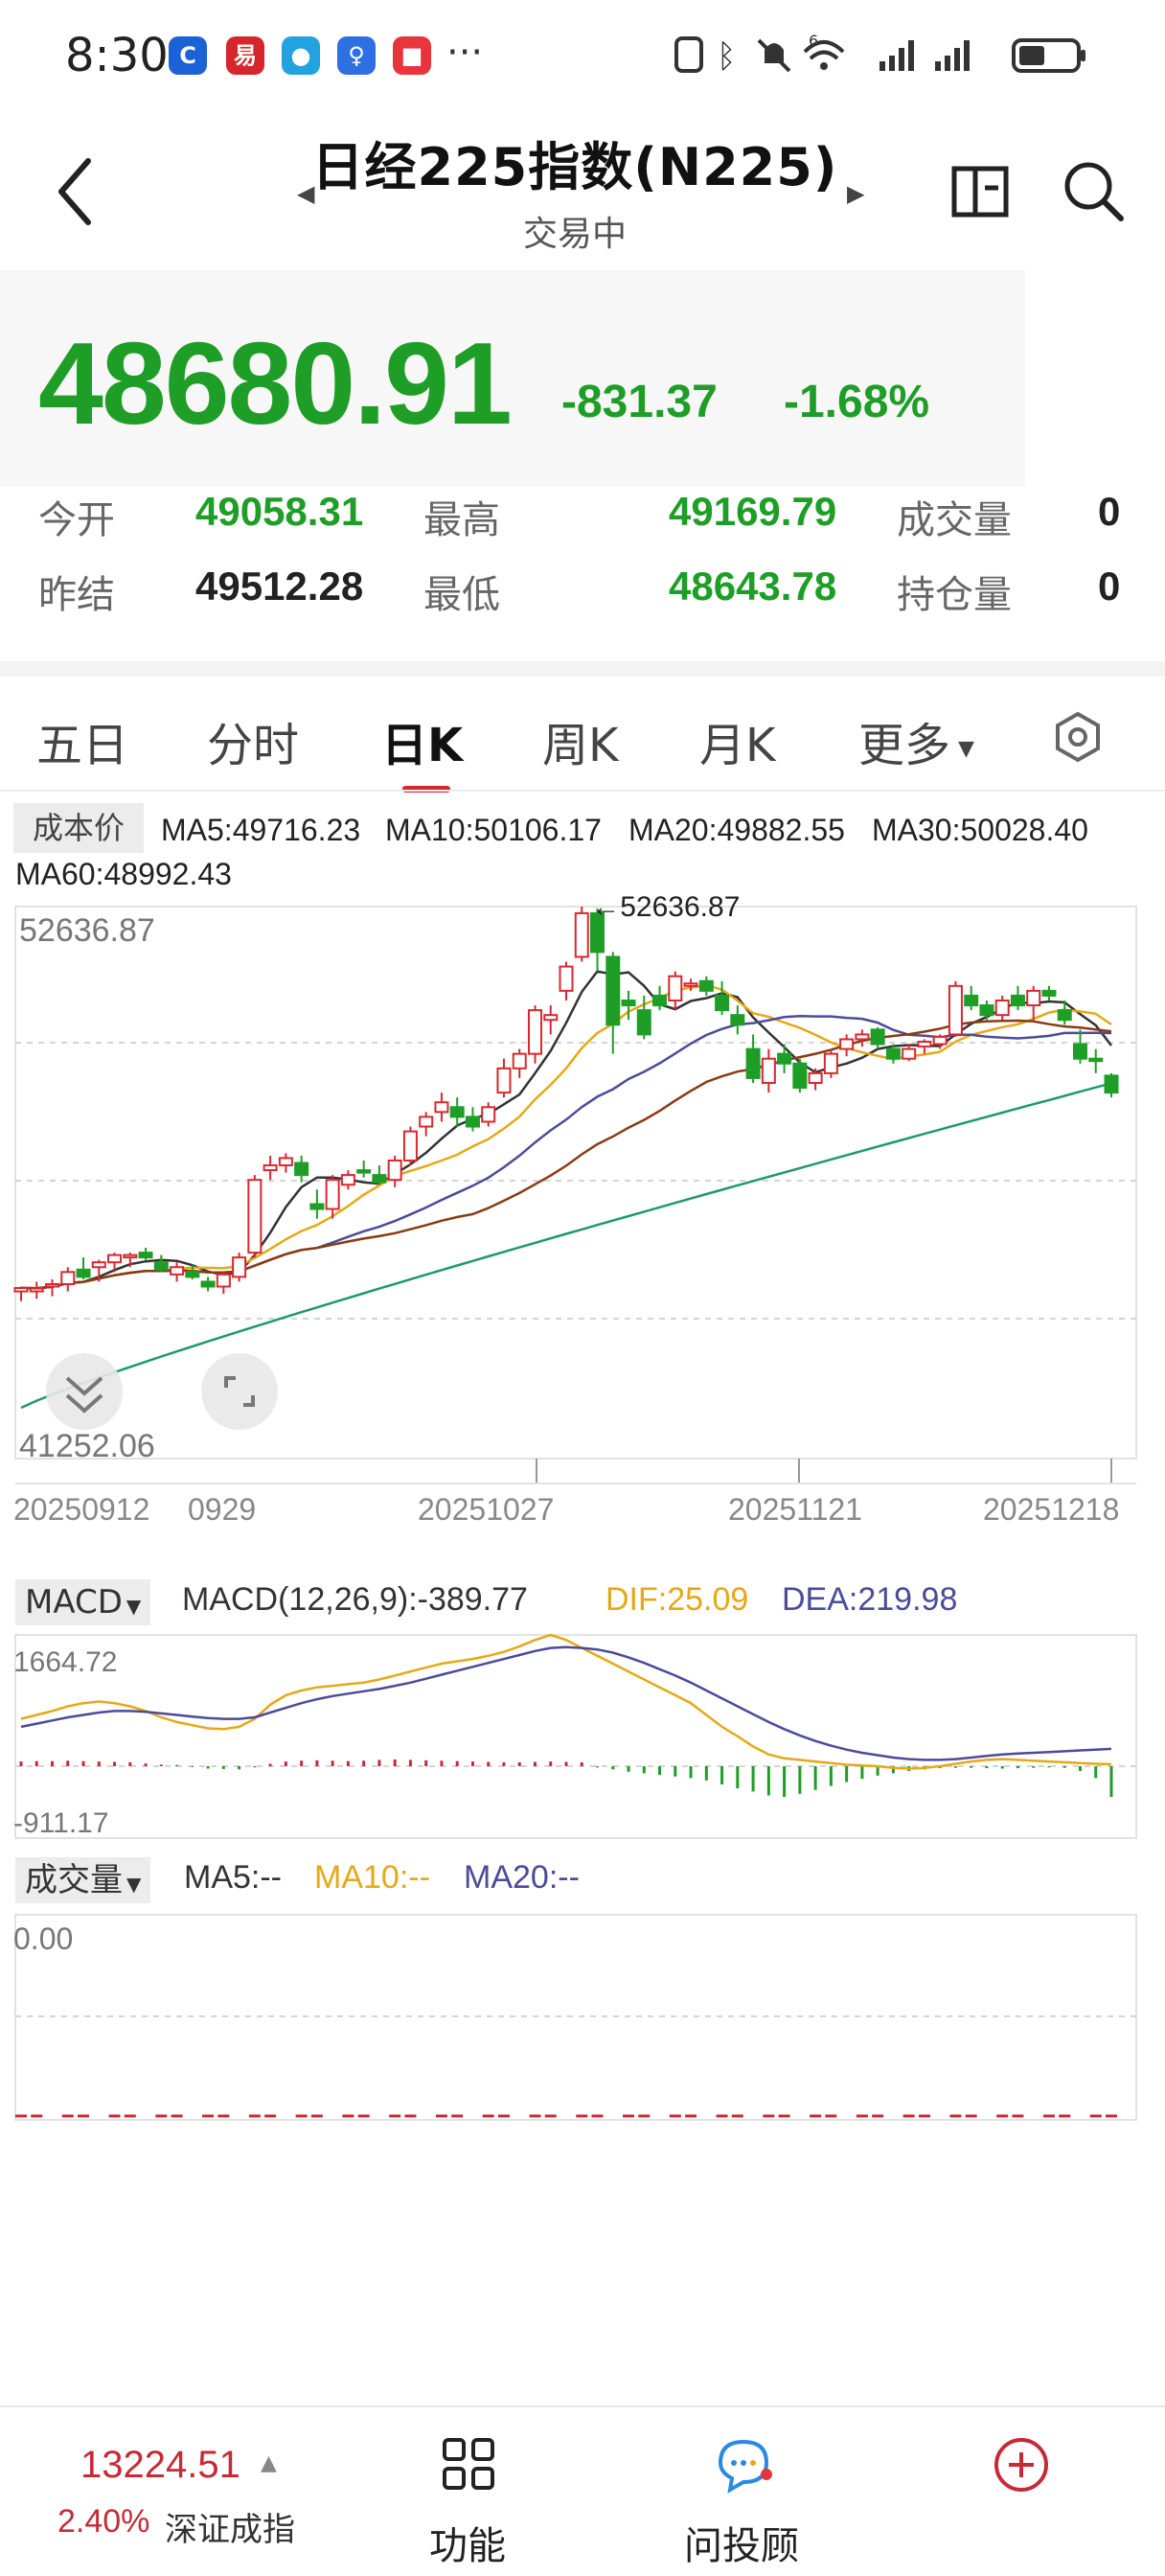 The image size is (1165, 2576). I want to click on macd-summary: MACD(12,26,9):-389.77, so click(355, 1599).